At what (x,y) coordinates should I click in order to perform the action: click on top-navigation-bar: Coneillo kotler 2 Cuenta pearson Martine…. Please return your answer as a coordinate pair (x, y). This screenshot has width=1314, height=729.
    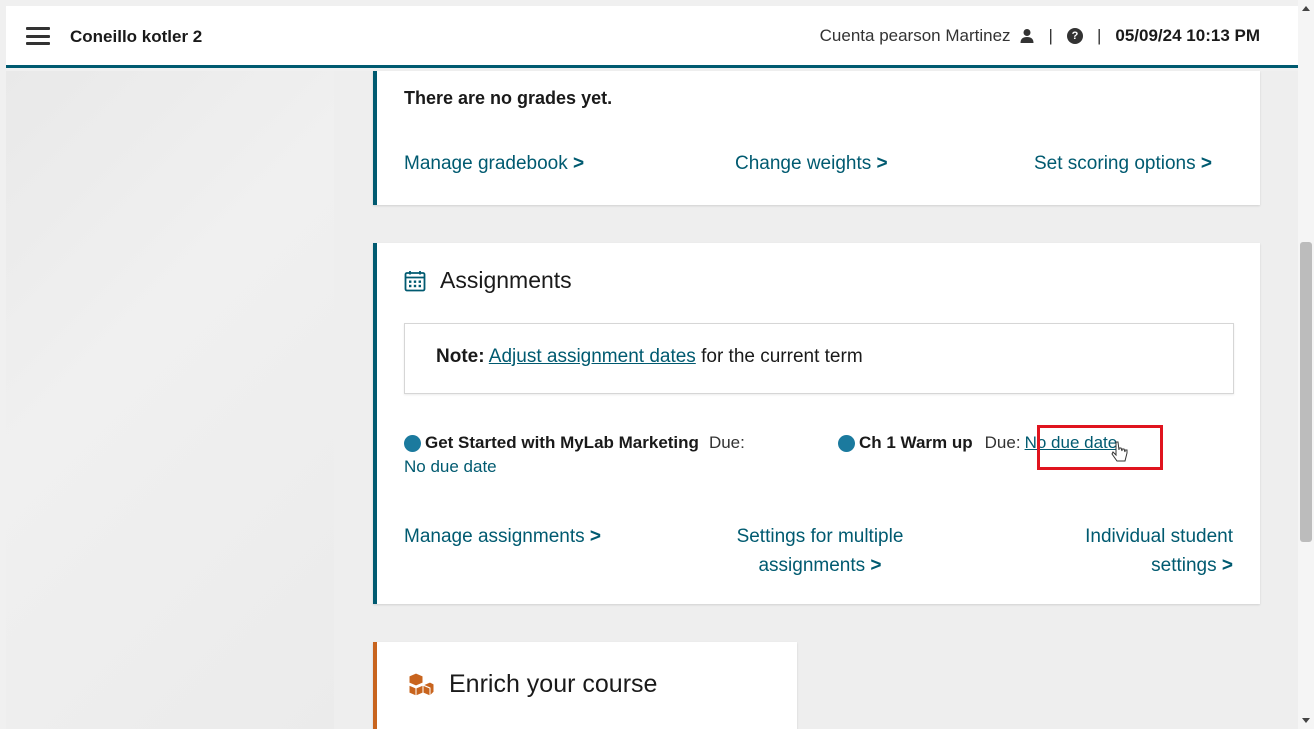
    Looking at the image, I should click on (652, 37).